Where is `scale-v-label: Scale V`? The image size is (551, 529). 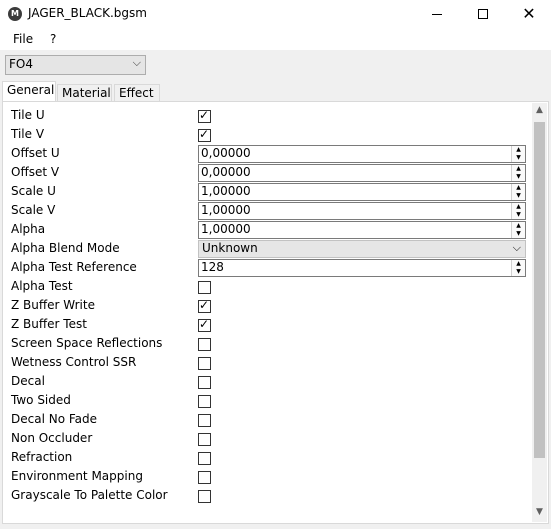
scale-v-label: Scale V is located at coordinates (33, 210).